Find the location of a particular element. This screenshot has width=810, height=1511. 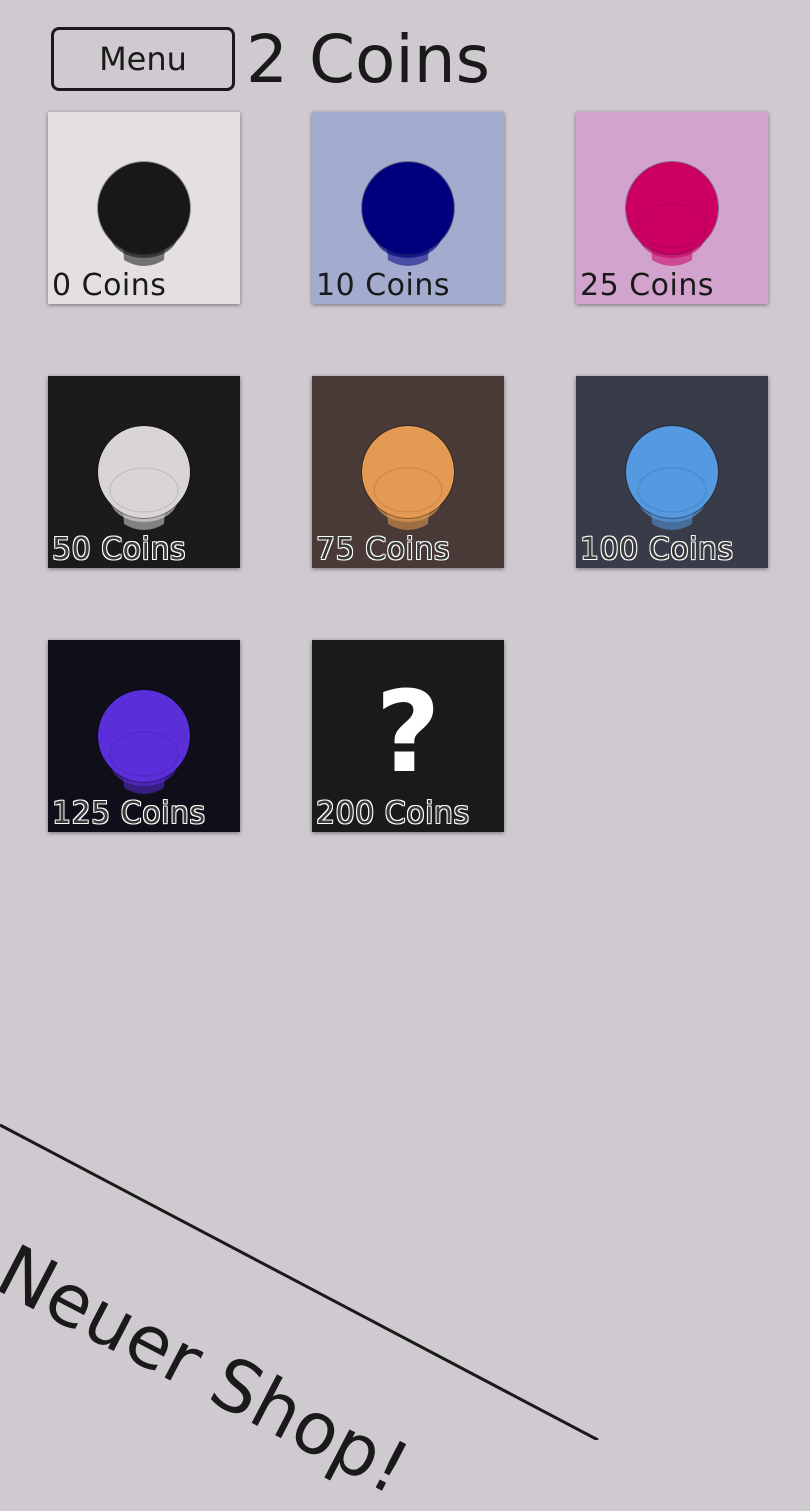

shop-item-price: 125 Coins is located at coordinates (129, 813).